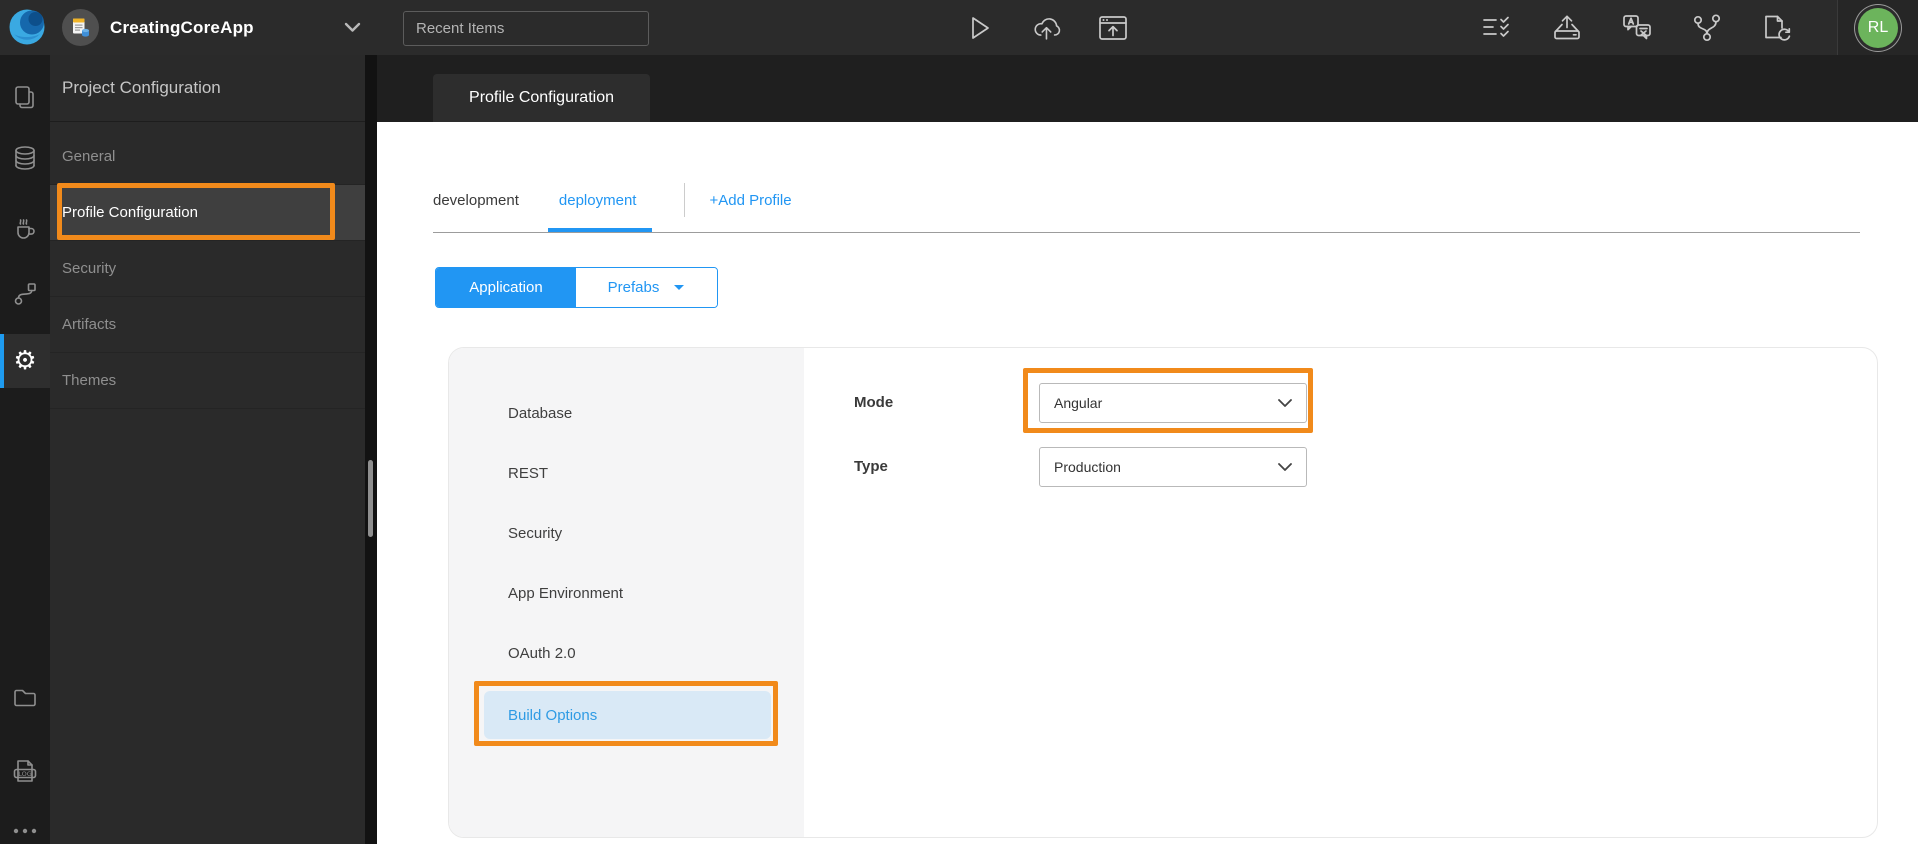  Describe the element at coordinates (633, 287) in the screenshot. I see `prefabs-label: Prefabs` at that location.